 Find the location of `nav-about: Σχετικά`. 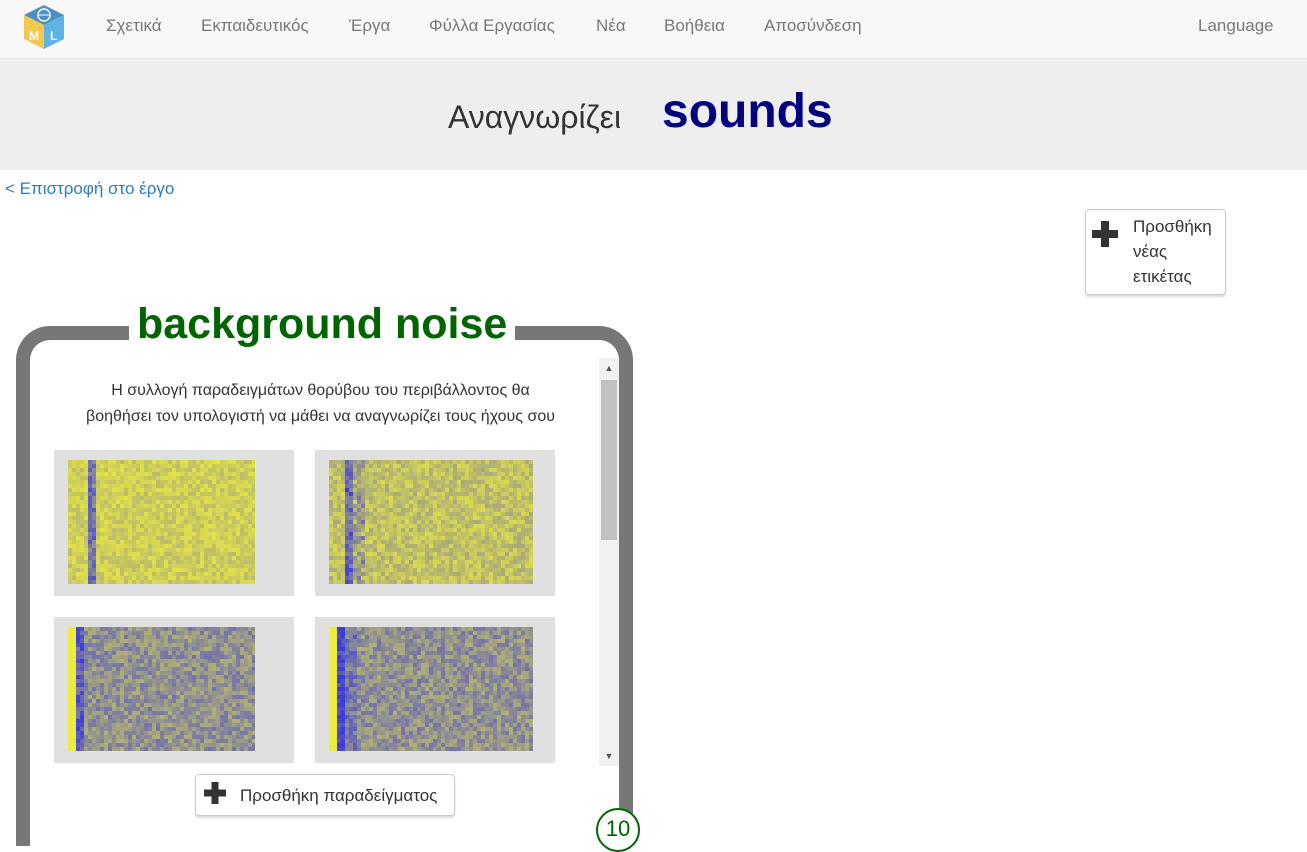

nav-about: Σχετικά is located at coordinates (134, 26).